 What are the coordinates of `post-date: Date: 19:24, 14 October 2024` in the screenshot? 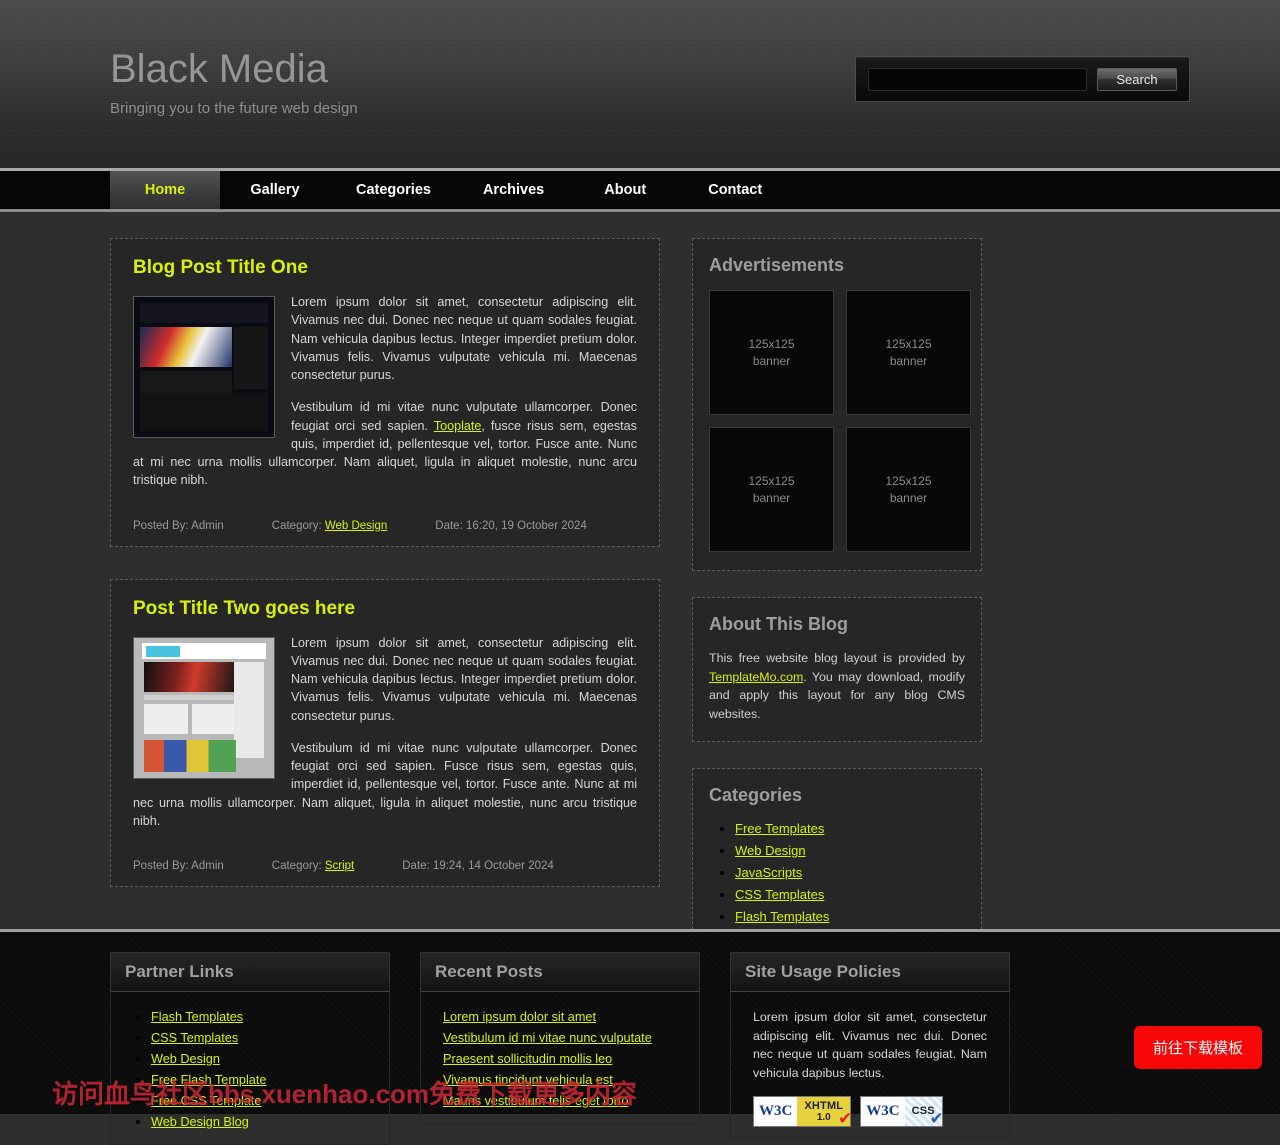 It's located at (478, 866).